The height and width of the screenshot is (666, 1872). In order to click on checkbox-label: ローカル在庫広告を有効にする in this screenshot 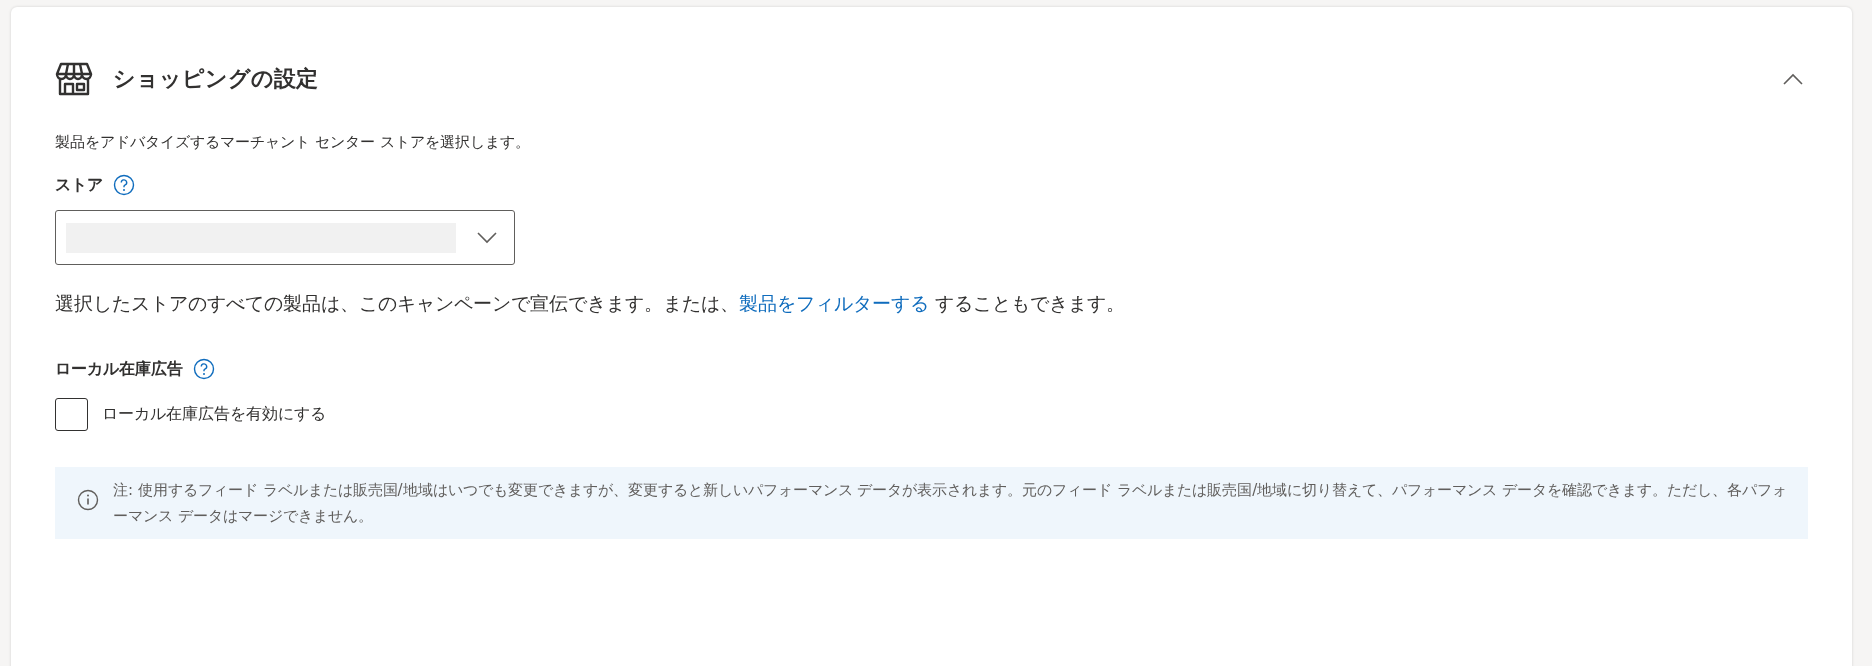, I will do `click(214, 414)`.